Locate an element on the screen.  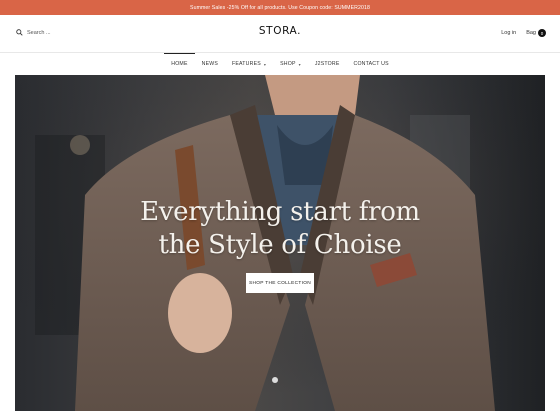
nav-item-label: CONTACT US is located at coordinates (371, 64).